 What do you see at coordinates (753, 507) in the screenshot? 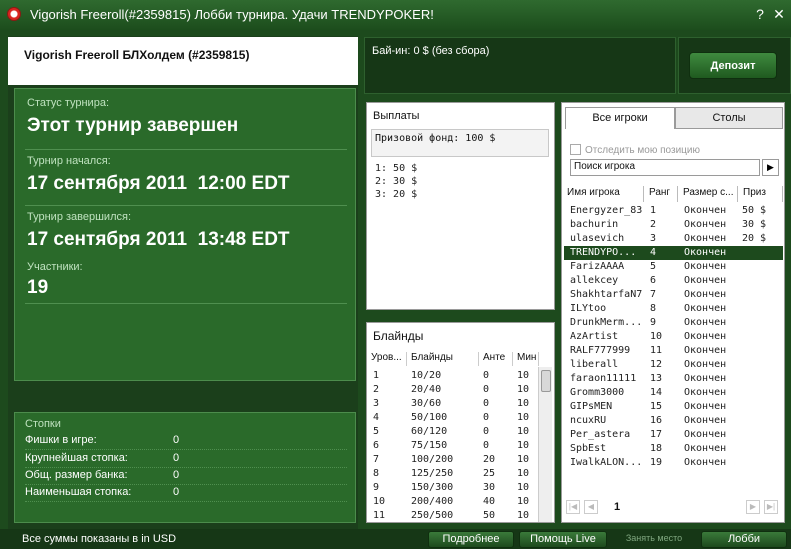
I see `next-page-icon: ▶` at bounding box center [753, 507].